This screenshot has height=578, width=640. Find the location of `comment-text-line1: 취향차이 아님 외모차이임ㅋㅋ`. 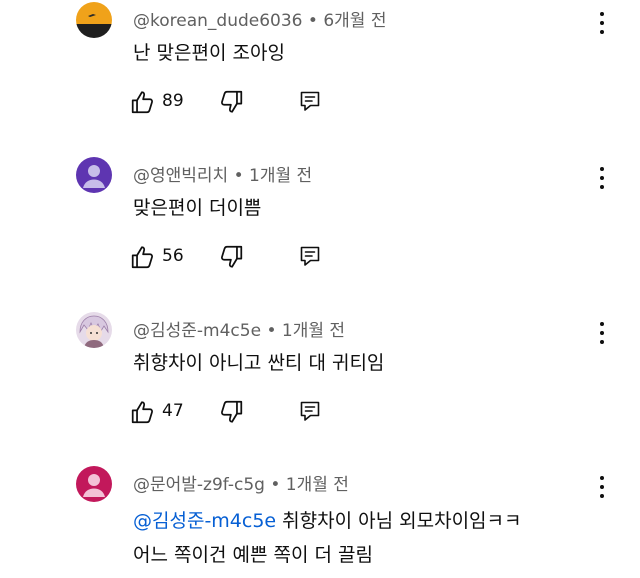

comment-text-line1: 취향차이 아님 외모차이임ㅋㅋ is located at coordinates (399, 521).